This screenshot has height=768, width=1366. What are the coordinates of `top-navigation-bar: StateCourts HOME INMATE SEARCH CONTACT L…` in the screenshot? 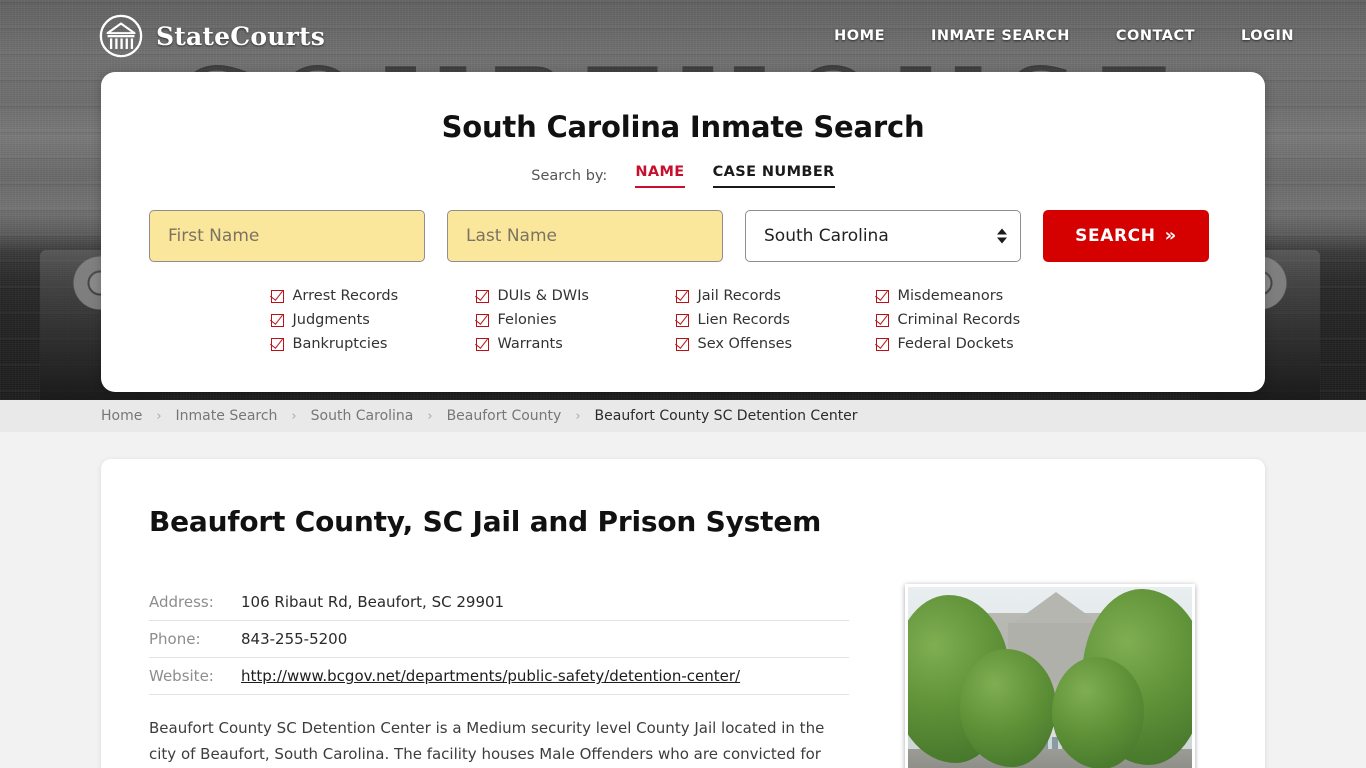 It's located at (683, 36).